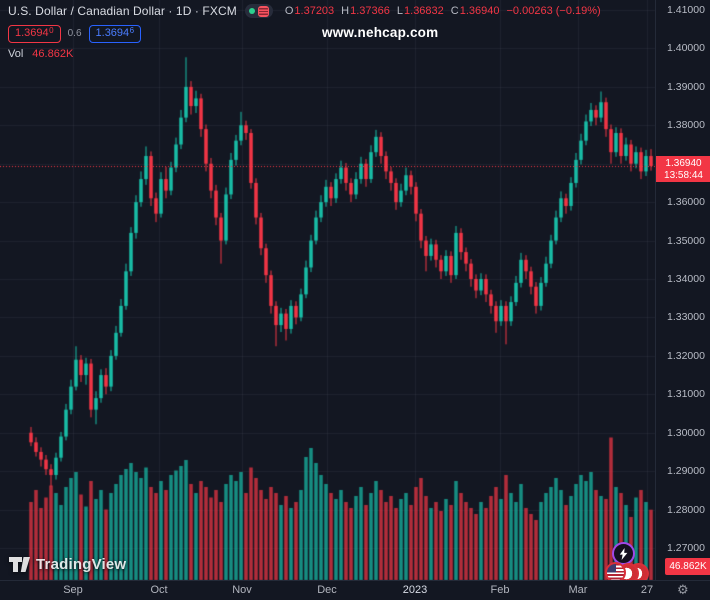 The height and width of the screenshot is (600, 710). Describe the element at coordinates (683, 163) in the screenshot. I see `current-price-label: 1.36940` at that location.